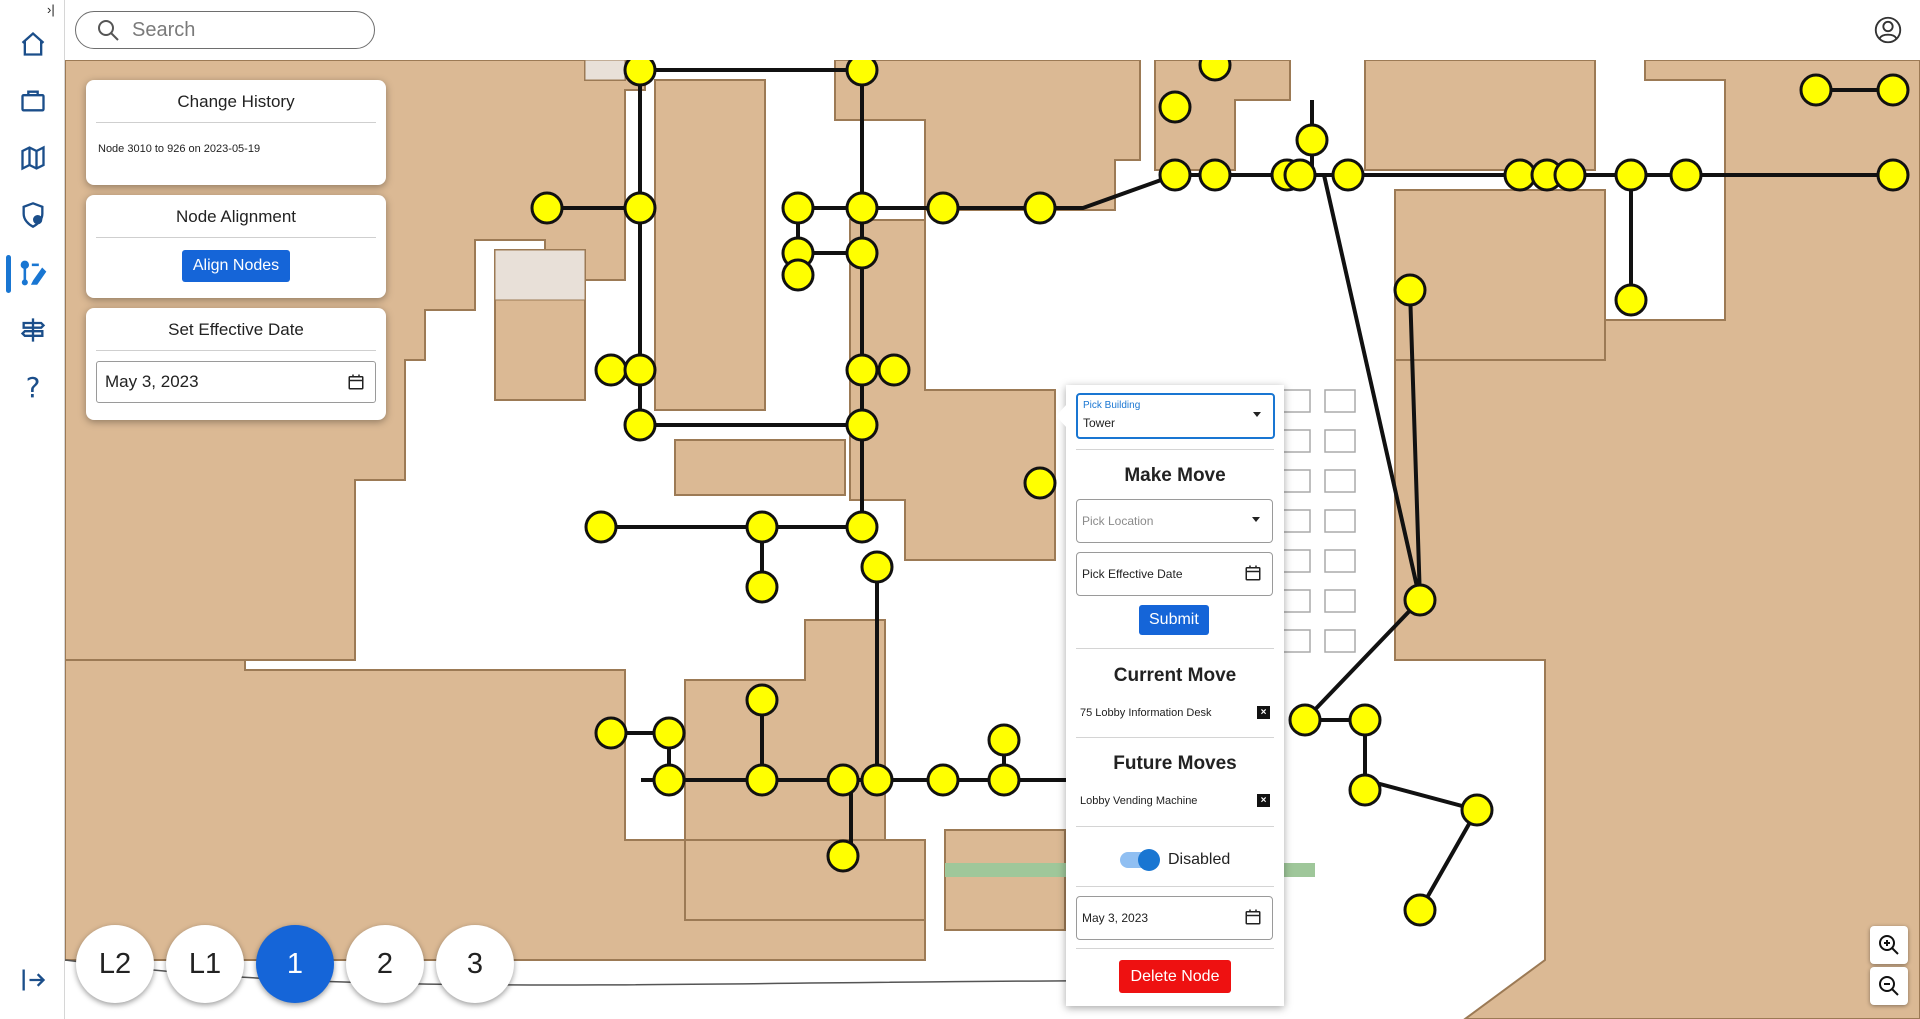 The height and width of the screenshot is (1019, 1920). Describe the element at coordinates (1139, 800) in the screenshot. I see `future-move-label: Lobby Vending Machine` at that location.